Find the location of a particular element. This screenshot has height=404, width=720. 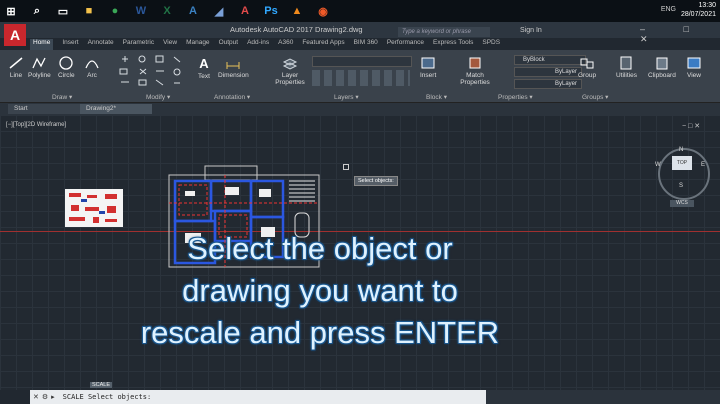

polyline-label: Polyline is located at coordinates (39, 75).